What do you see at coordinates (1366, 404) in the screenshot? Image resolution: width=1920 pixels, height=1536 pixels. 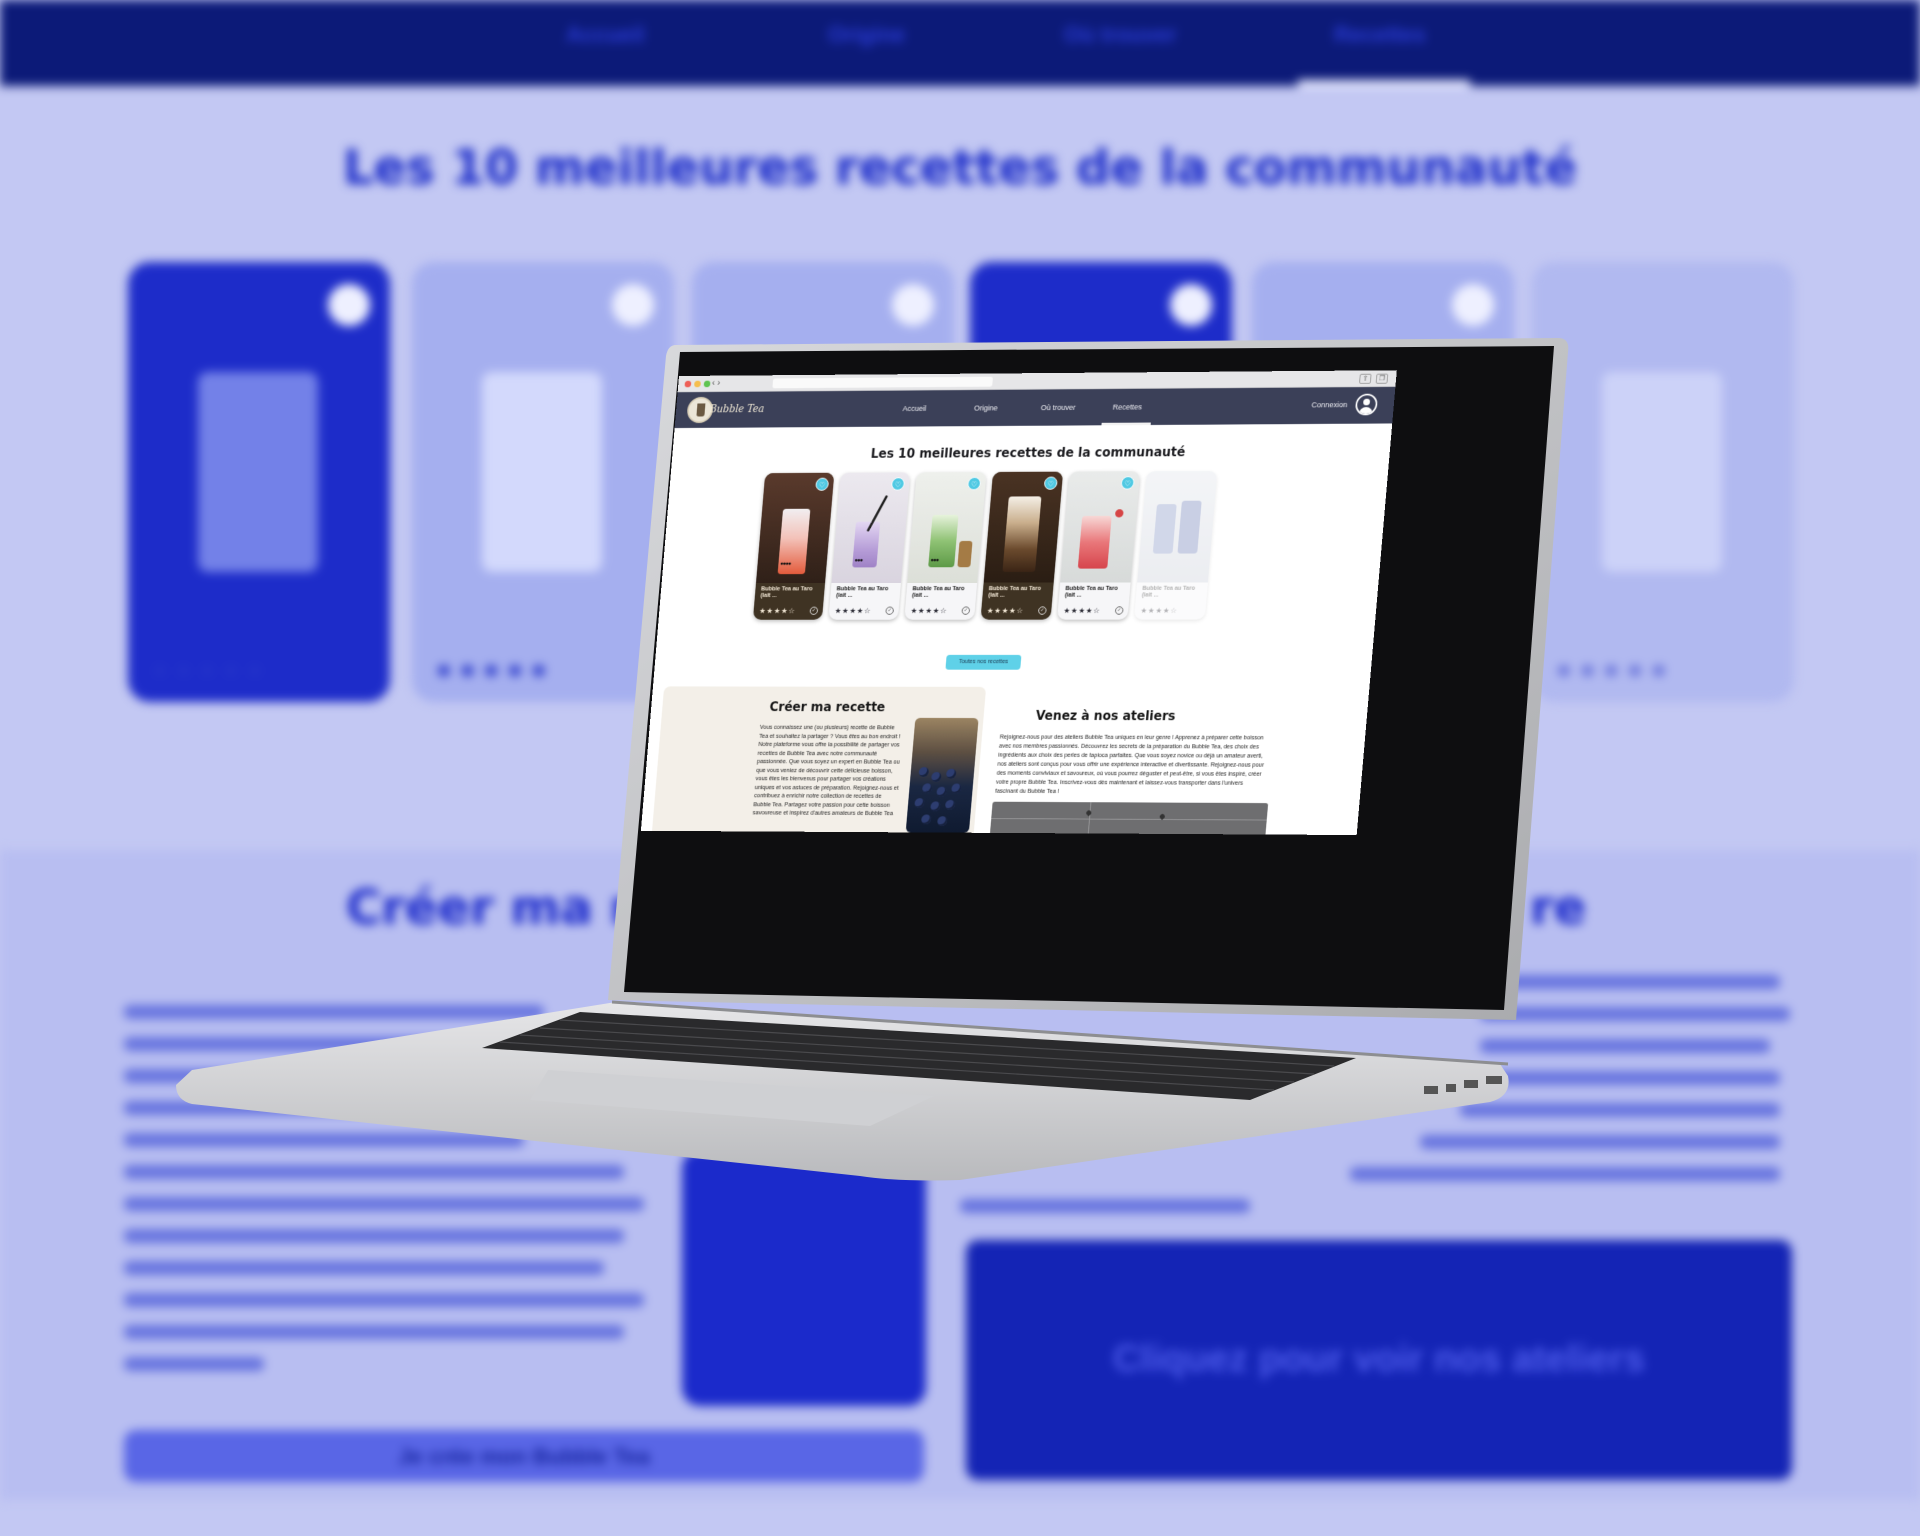 I see `user-avatar-icon` at bounding box center [1366, 404].